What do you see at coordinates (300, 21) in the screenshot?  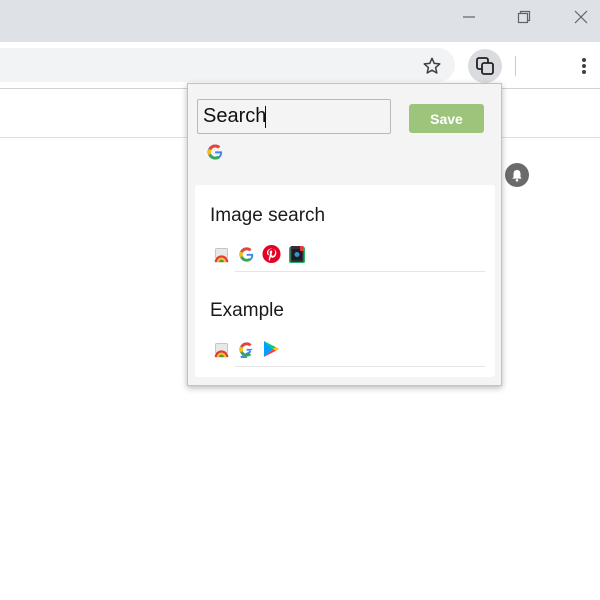 I see `window-titlebar` at bounding box center [300, 21].